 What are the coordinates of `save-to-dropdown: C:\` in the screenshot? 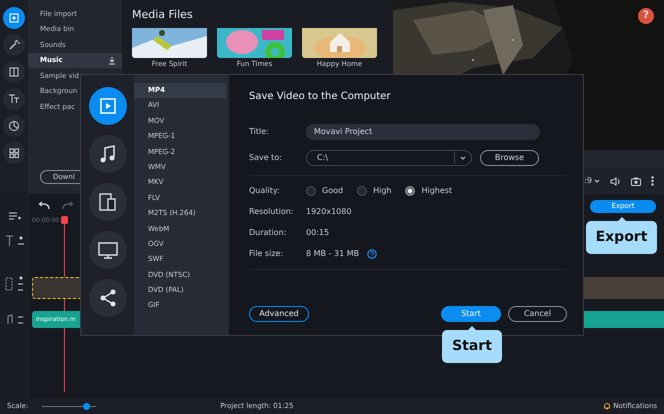 It's located at (389, 158).